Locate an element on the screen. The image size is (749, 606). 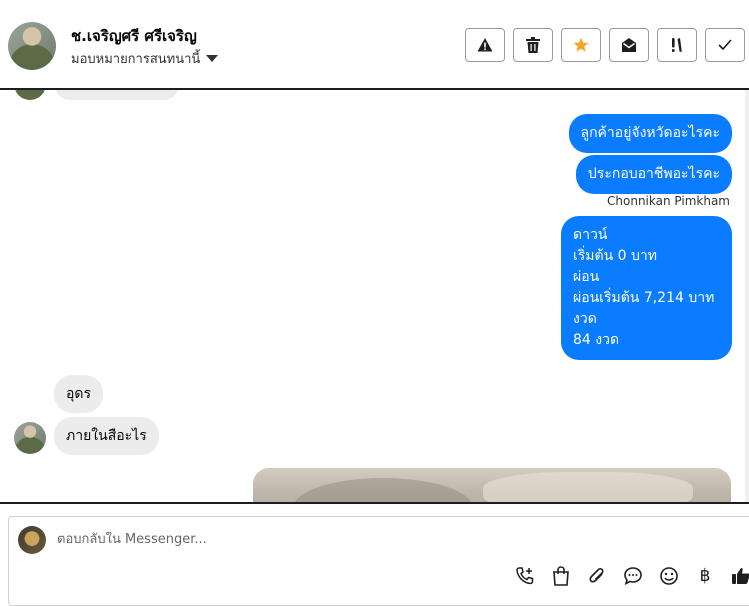
conversation-header: ช.เจริญศรี ศรีเจริญ มอบหมายการสนทนานี้ is located at coordinates (374, 45).